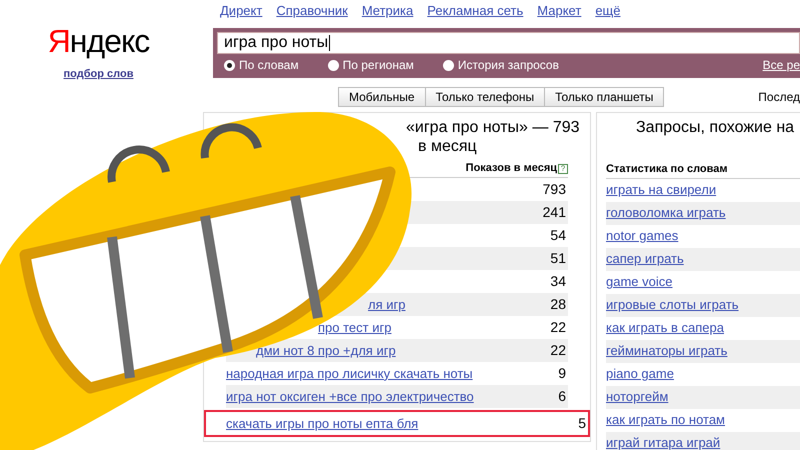 The image size is (800, 450). I want to click on device-tab: Мобильные, so click(382, 97).